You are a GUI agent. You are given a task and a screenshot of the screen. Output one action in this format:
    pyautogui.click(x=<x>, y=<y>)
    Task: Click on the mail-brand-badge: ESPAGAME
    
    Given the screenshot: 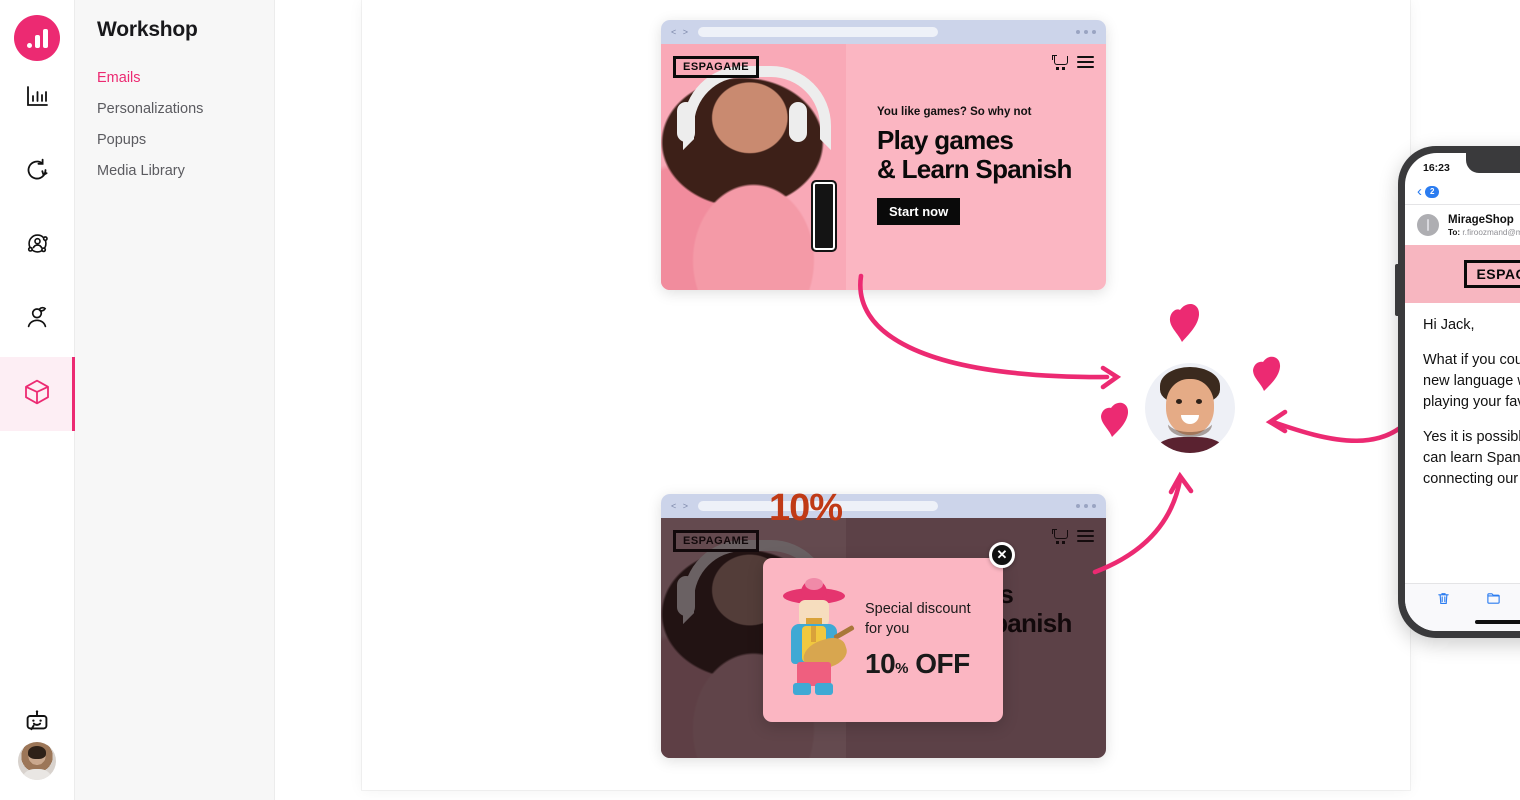 What is the action you would take?
    pyautogui.click(x=1492, y=274)
    